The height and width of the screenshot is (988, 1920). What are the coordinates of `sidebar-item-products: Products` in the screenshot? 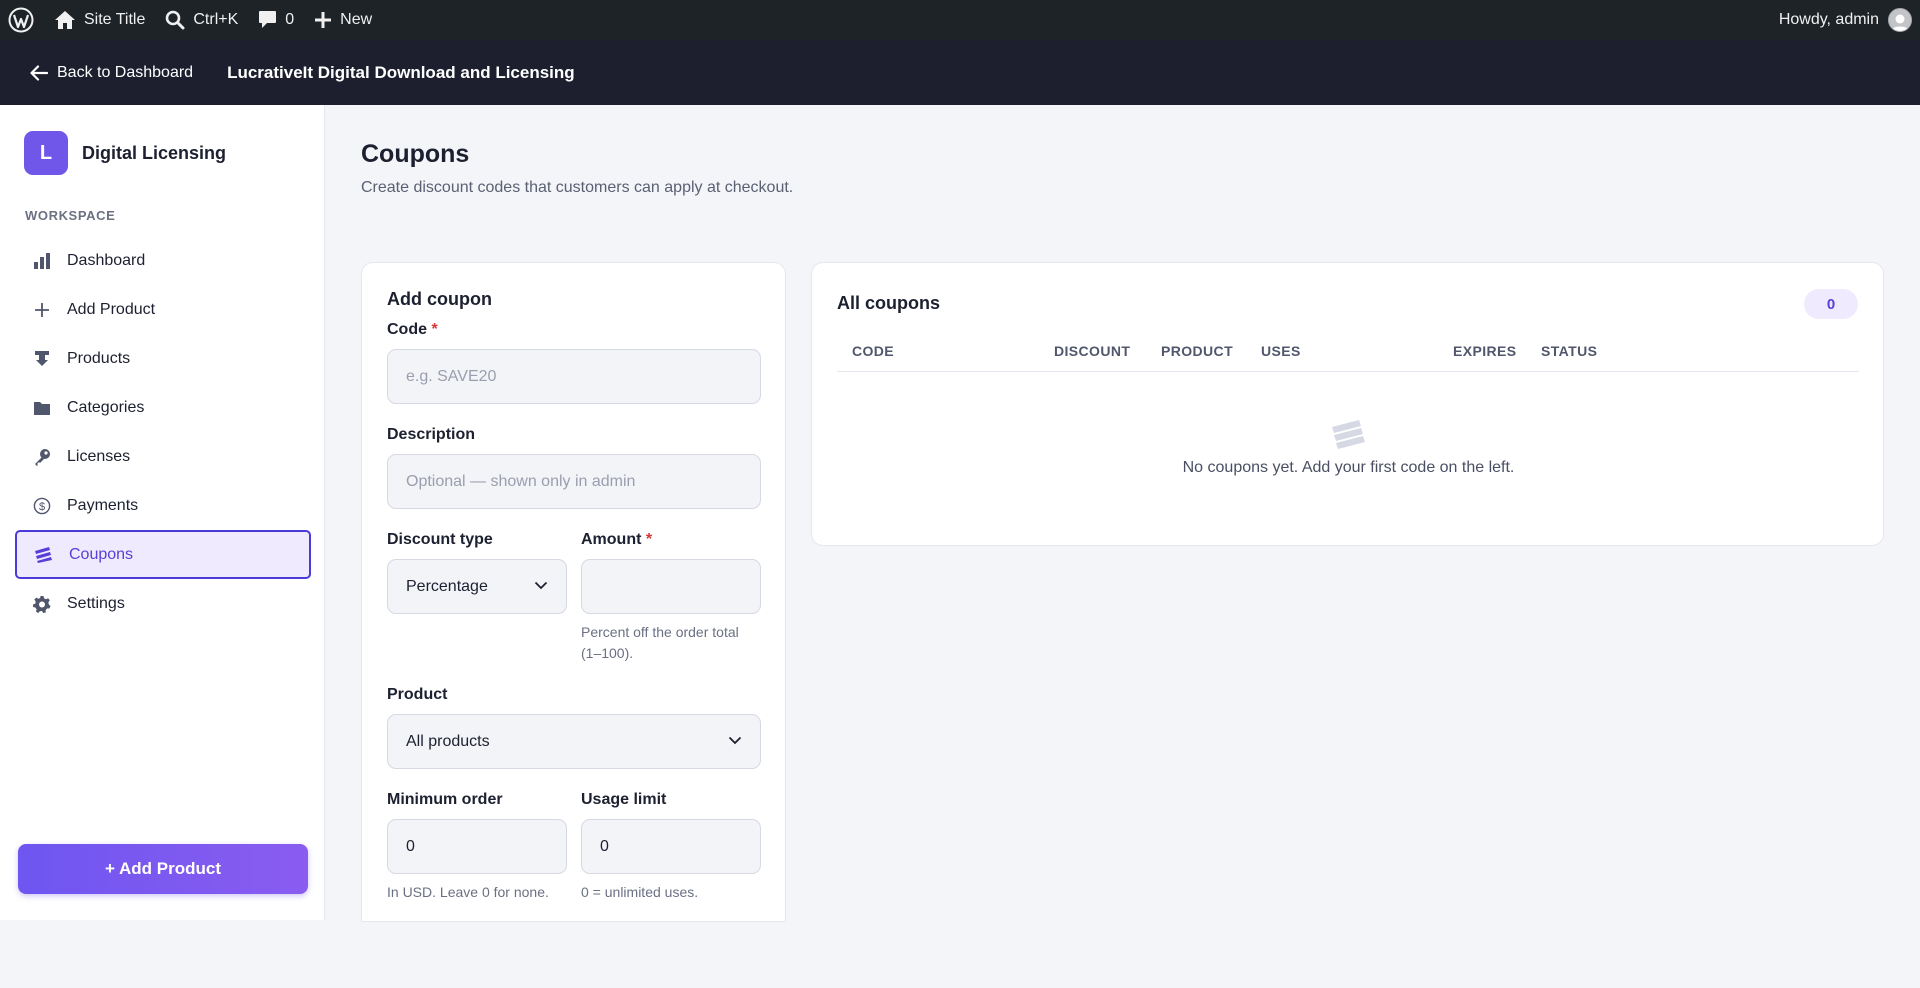 It's located at (163, 358).